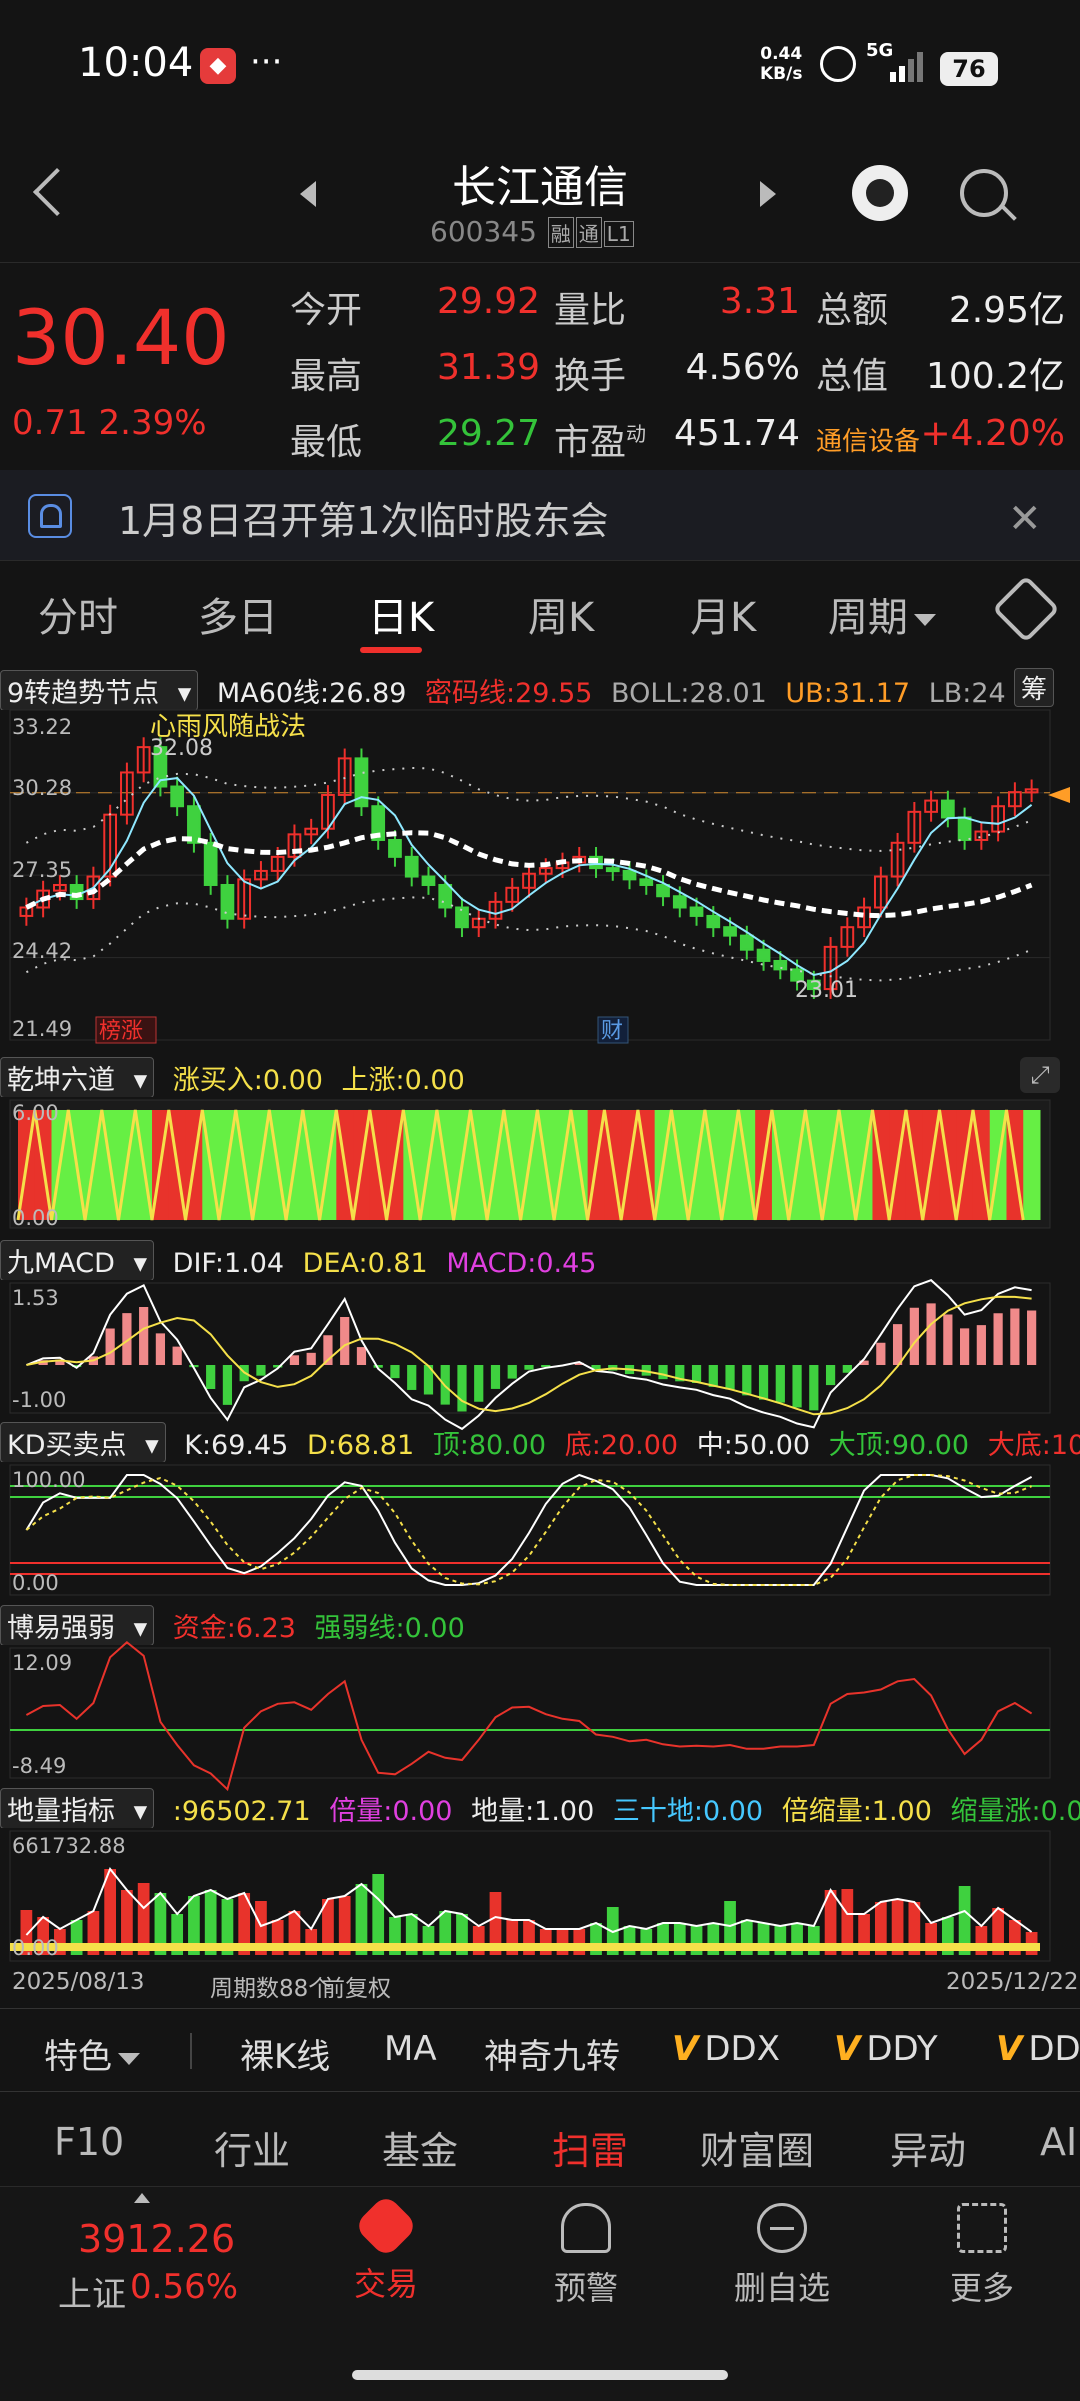 The image size is (1080, 2401). What do you see at coordinates (410, 2049) in the screenshot?
I see `feature-ma: MA` at bounding box center [410, 2049].